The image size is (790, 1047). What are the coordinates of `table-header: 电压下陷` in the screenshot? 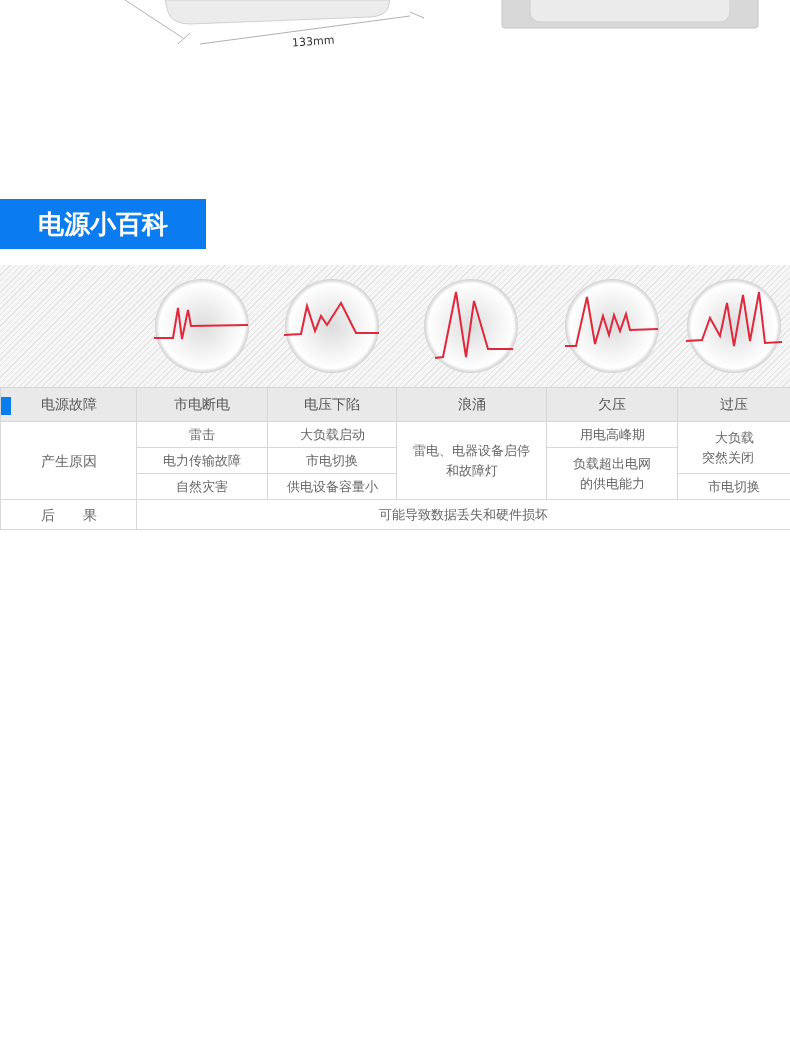 It's located at (332, 404).